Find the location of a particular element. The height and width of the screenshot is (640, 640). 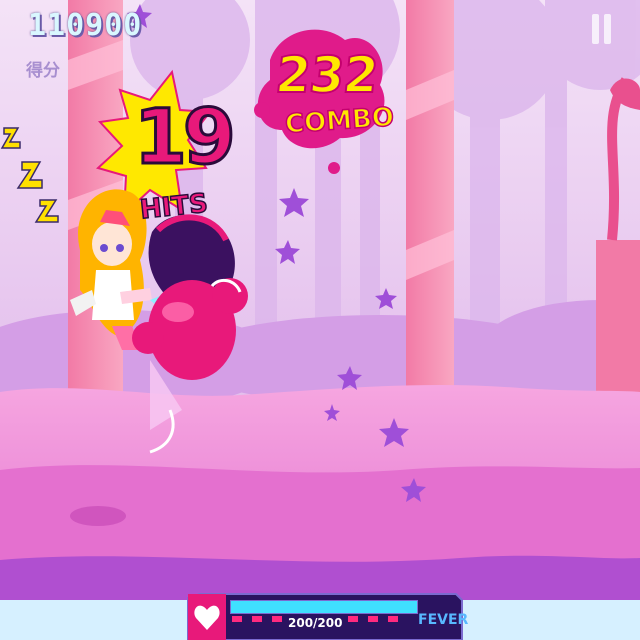

heart-icon is located at coordinates (207, 617).